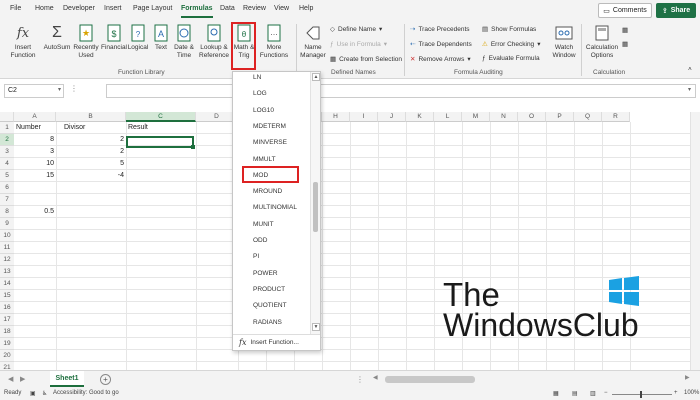  What do you see at coordinates (270, 305) in the screenshot?
I see `dropdown-item-quotient: QUOTIENT` at bounding box center [270, 305].